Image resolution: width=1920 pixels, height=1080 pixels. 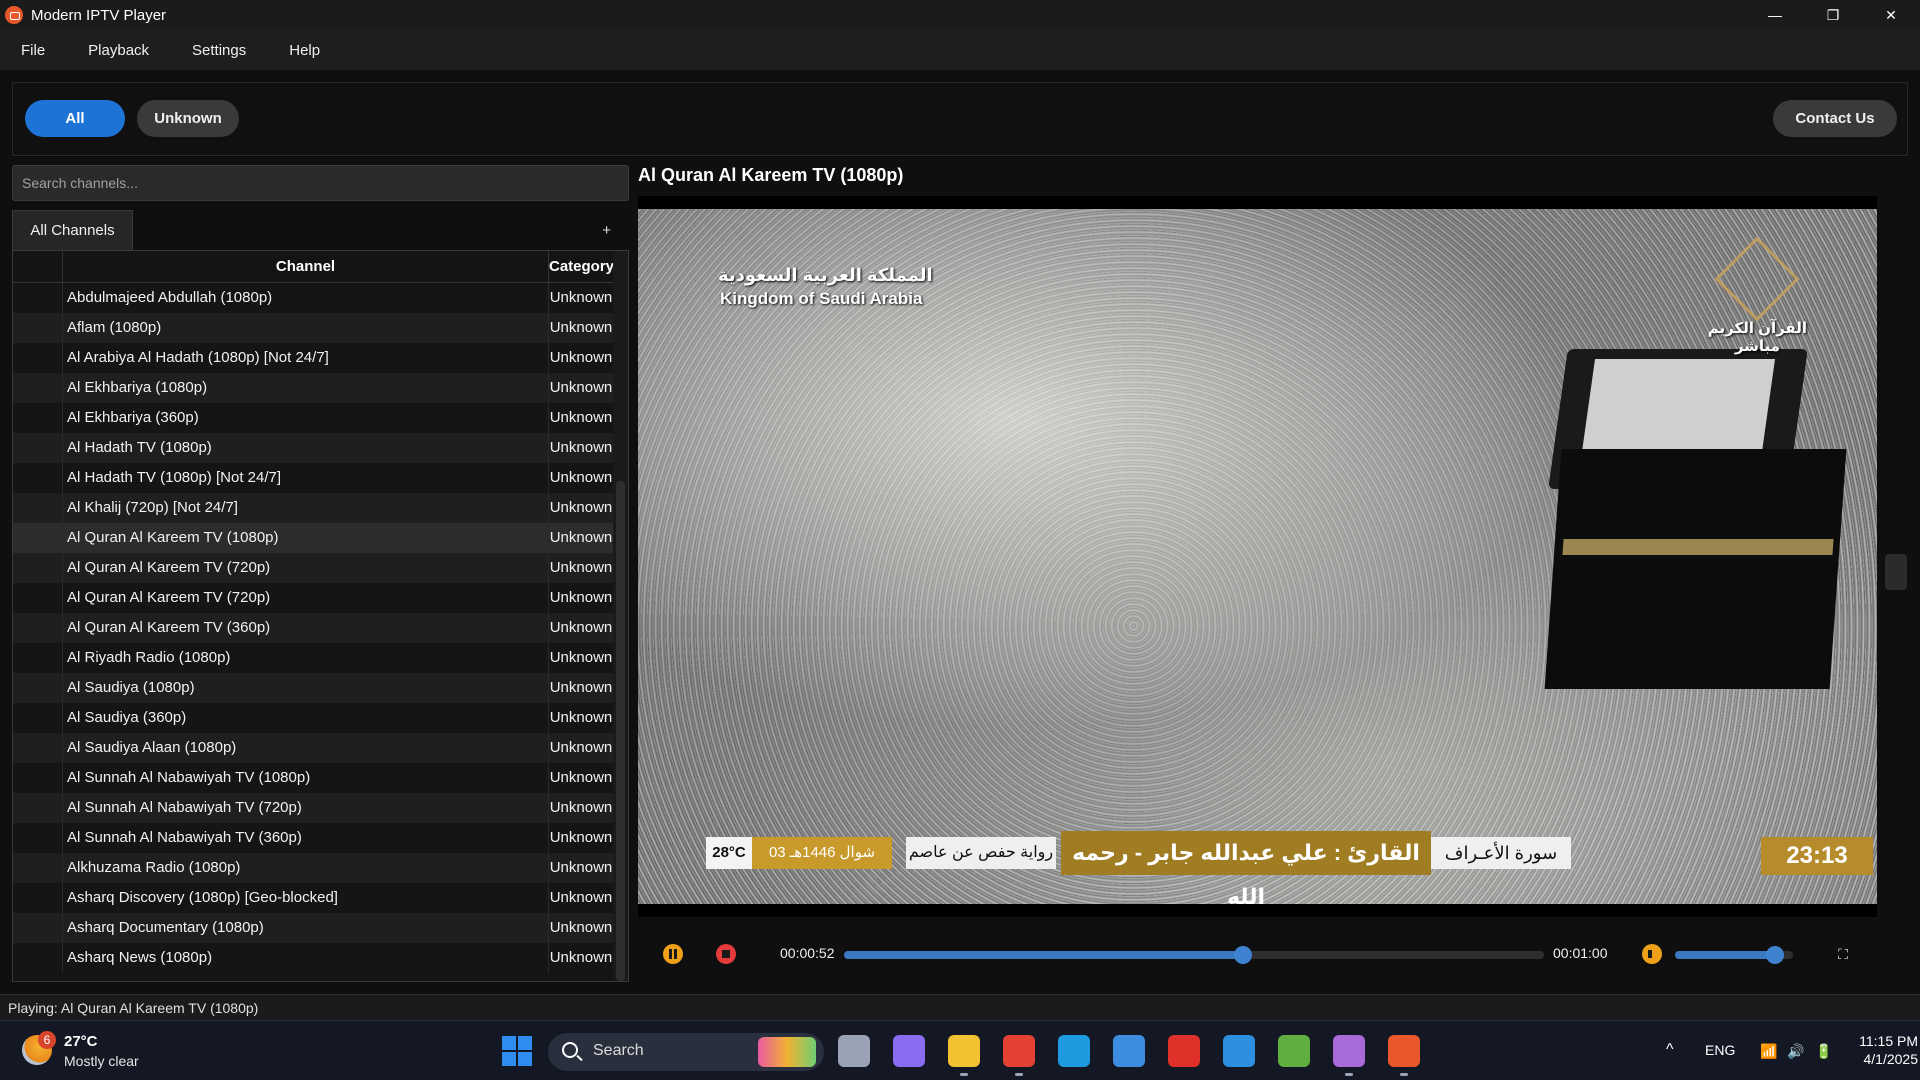 What do you see at coordinates (1891, 15) in the screenshot?
I see `close-button: ✕` at bounding box center [1891, 15].